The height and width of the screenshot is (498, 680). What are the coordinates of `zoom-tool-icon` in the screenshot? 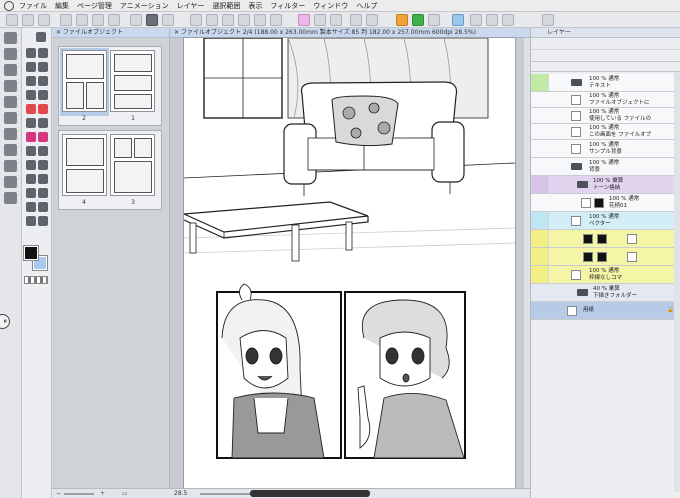 It's located at (10, 38).